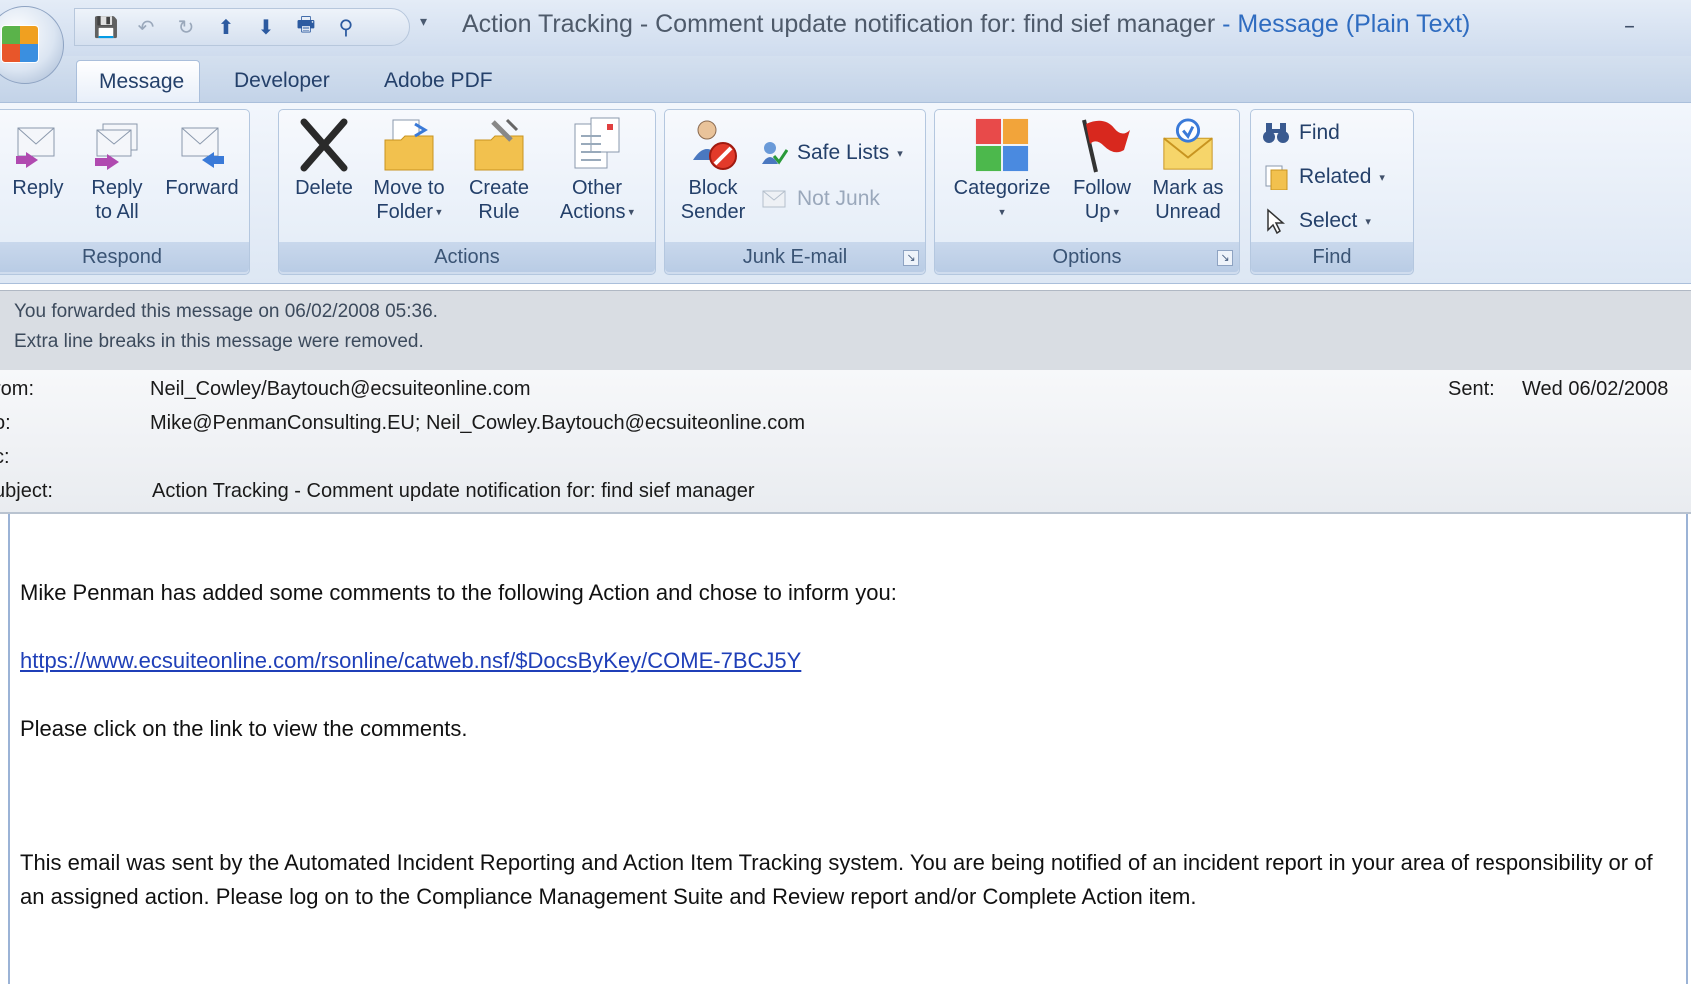 This screenshot has width=1691, height=984. What do you see at coordinates (1319, 132) in the screenshot?
I see `find-label: Find` at bounding box center [1319, 132].